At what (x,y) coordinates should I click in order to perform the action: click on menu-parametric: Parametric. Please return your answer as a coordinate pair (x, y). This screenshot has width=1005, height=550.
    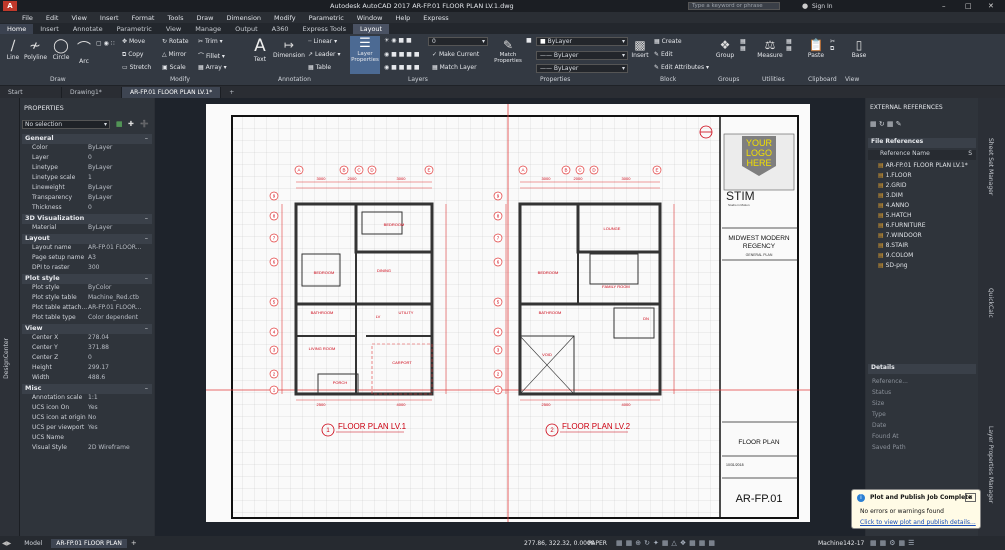
    Looking at the image, I should click on (326, 18).